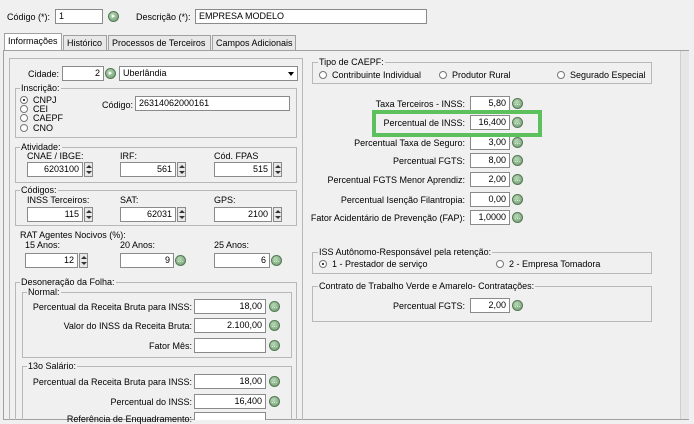 This screenshot has height=424, width=694. What do you see at coordinates (55, 156) in the screenshot?
I see `cnae-label: CNAE / IBGE:` at bounding box center [55, 156].